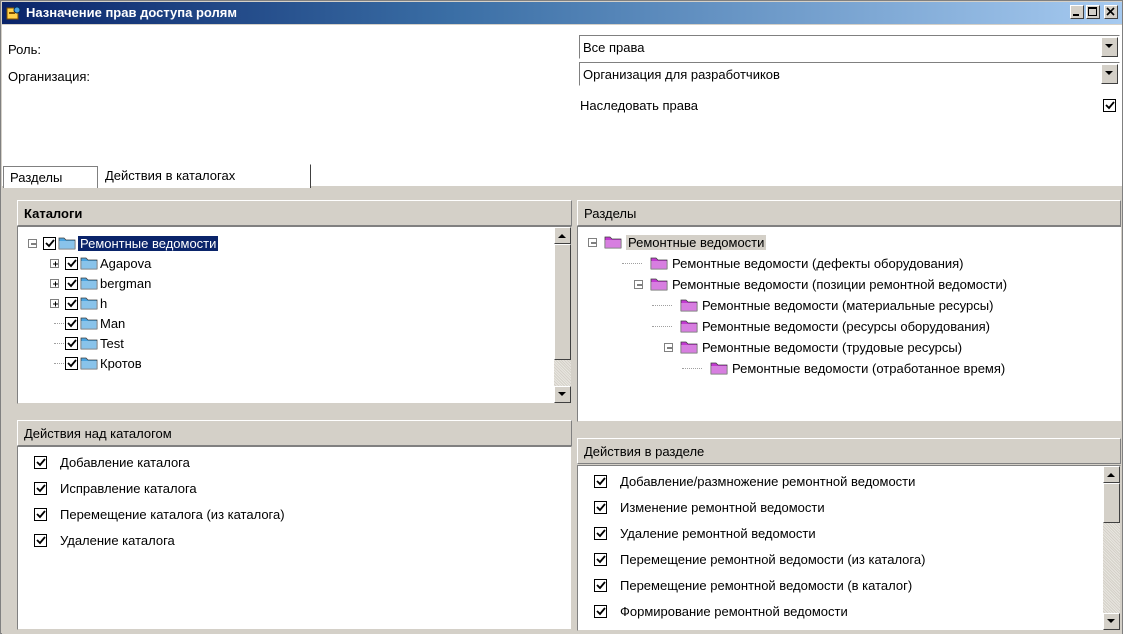 The height and width of the screenshot is (634, 1123). Describe the element at coordinates (268, 515) in the screenshot. I see `action-item: Перемещение каталога (из каталога)` at that location.